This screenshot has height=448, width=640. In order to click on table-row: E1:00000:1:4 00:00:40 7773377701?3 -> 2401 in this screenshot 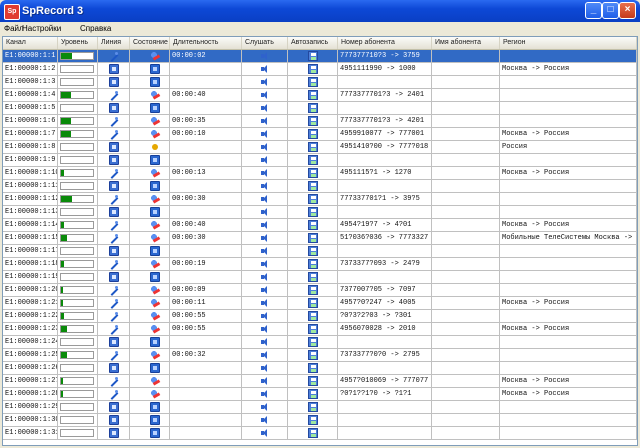, I will do `click(320, 95)`.